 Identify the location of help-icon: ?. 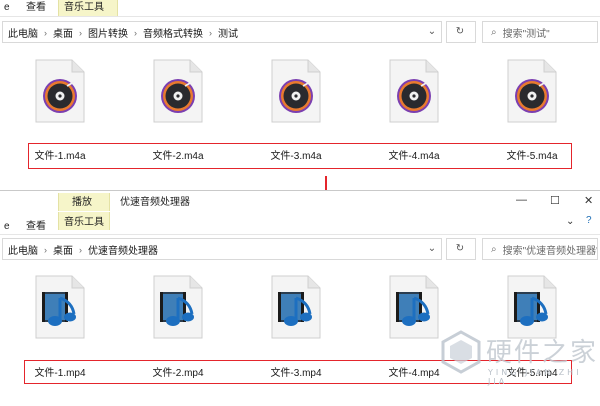
(589, 220).